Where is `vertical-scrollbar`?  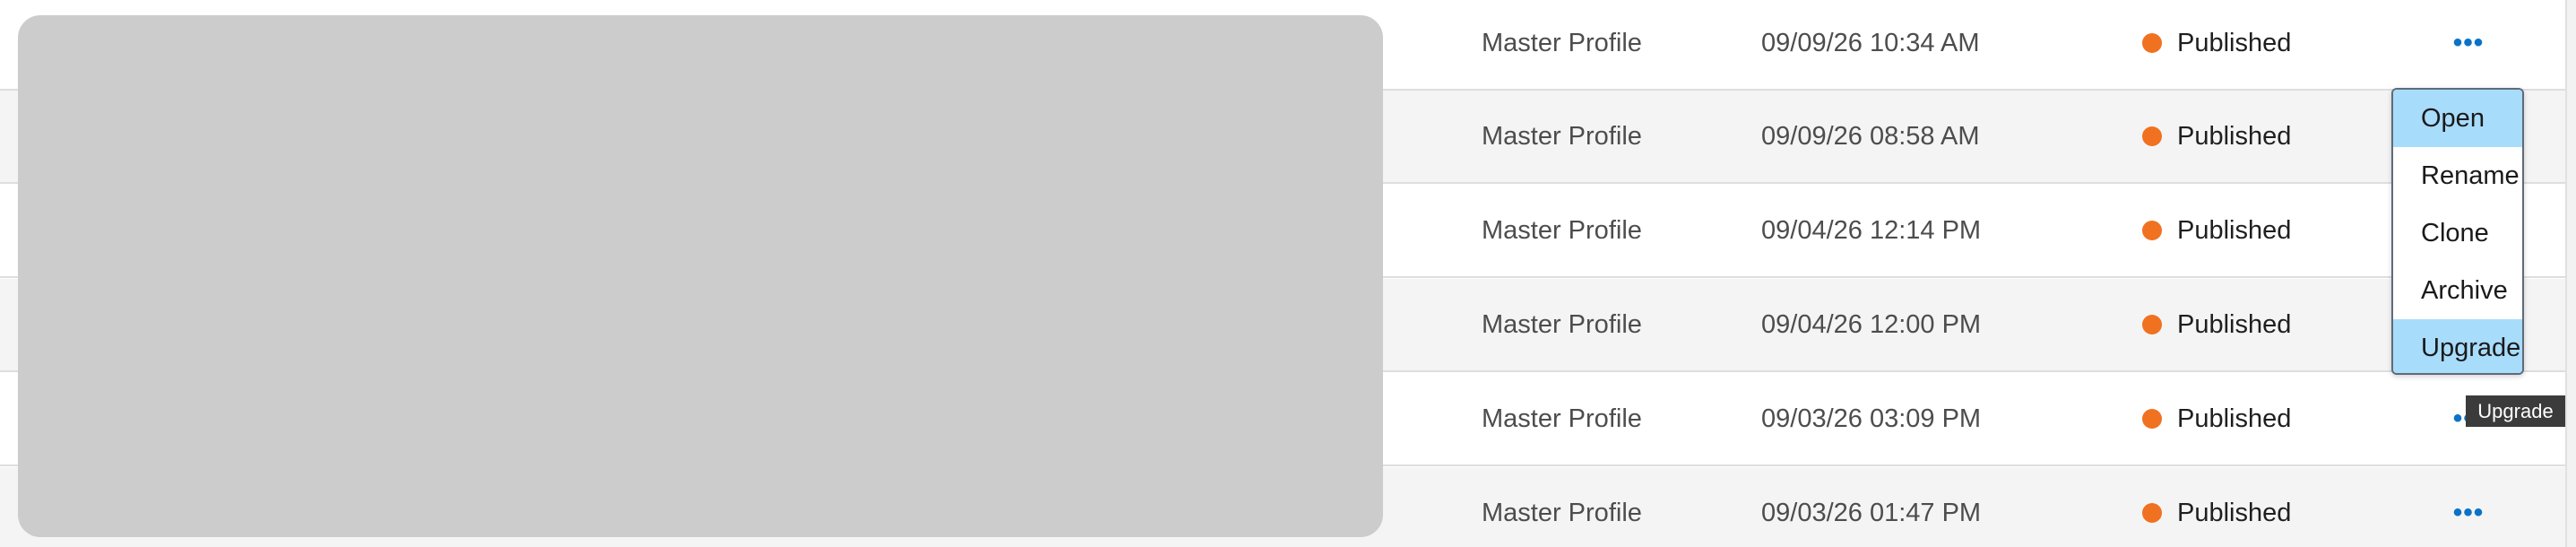
vertical-scrollbar is located at coordinates (2570, 273).